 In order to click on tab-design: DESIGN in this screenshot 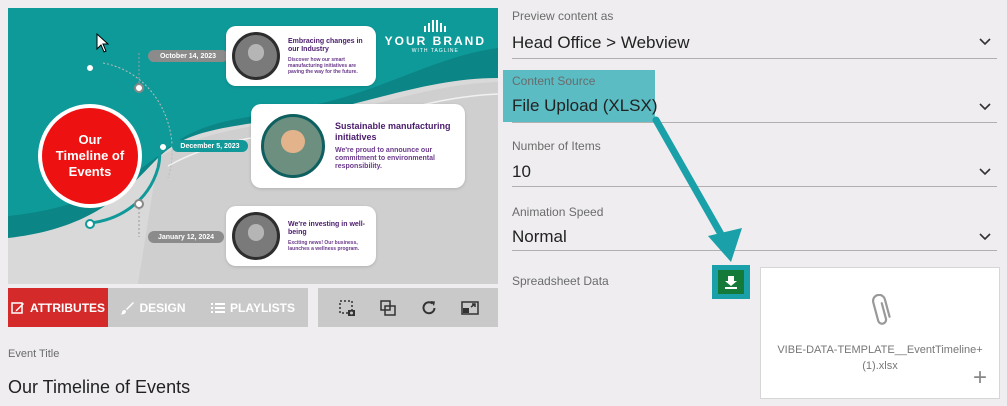, I will do `click(153, 307)`.